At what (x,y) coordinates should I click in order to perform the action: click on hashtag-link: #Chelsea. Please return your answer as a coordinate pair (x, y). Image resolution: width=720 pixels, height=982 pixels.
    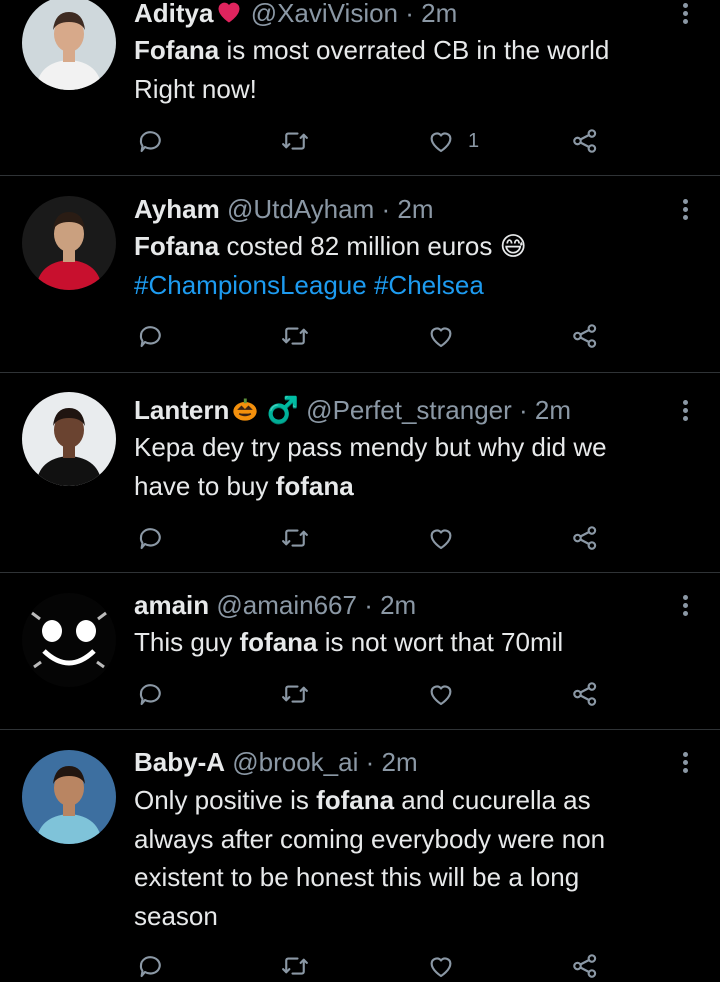
    Looking at the image, I should click on (429, 285).